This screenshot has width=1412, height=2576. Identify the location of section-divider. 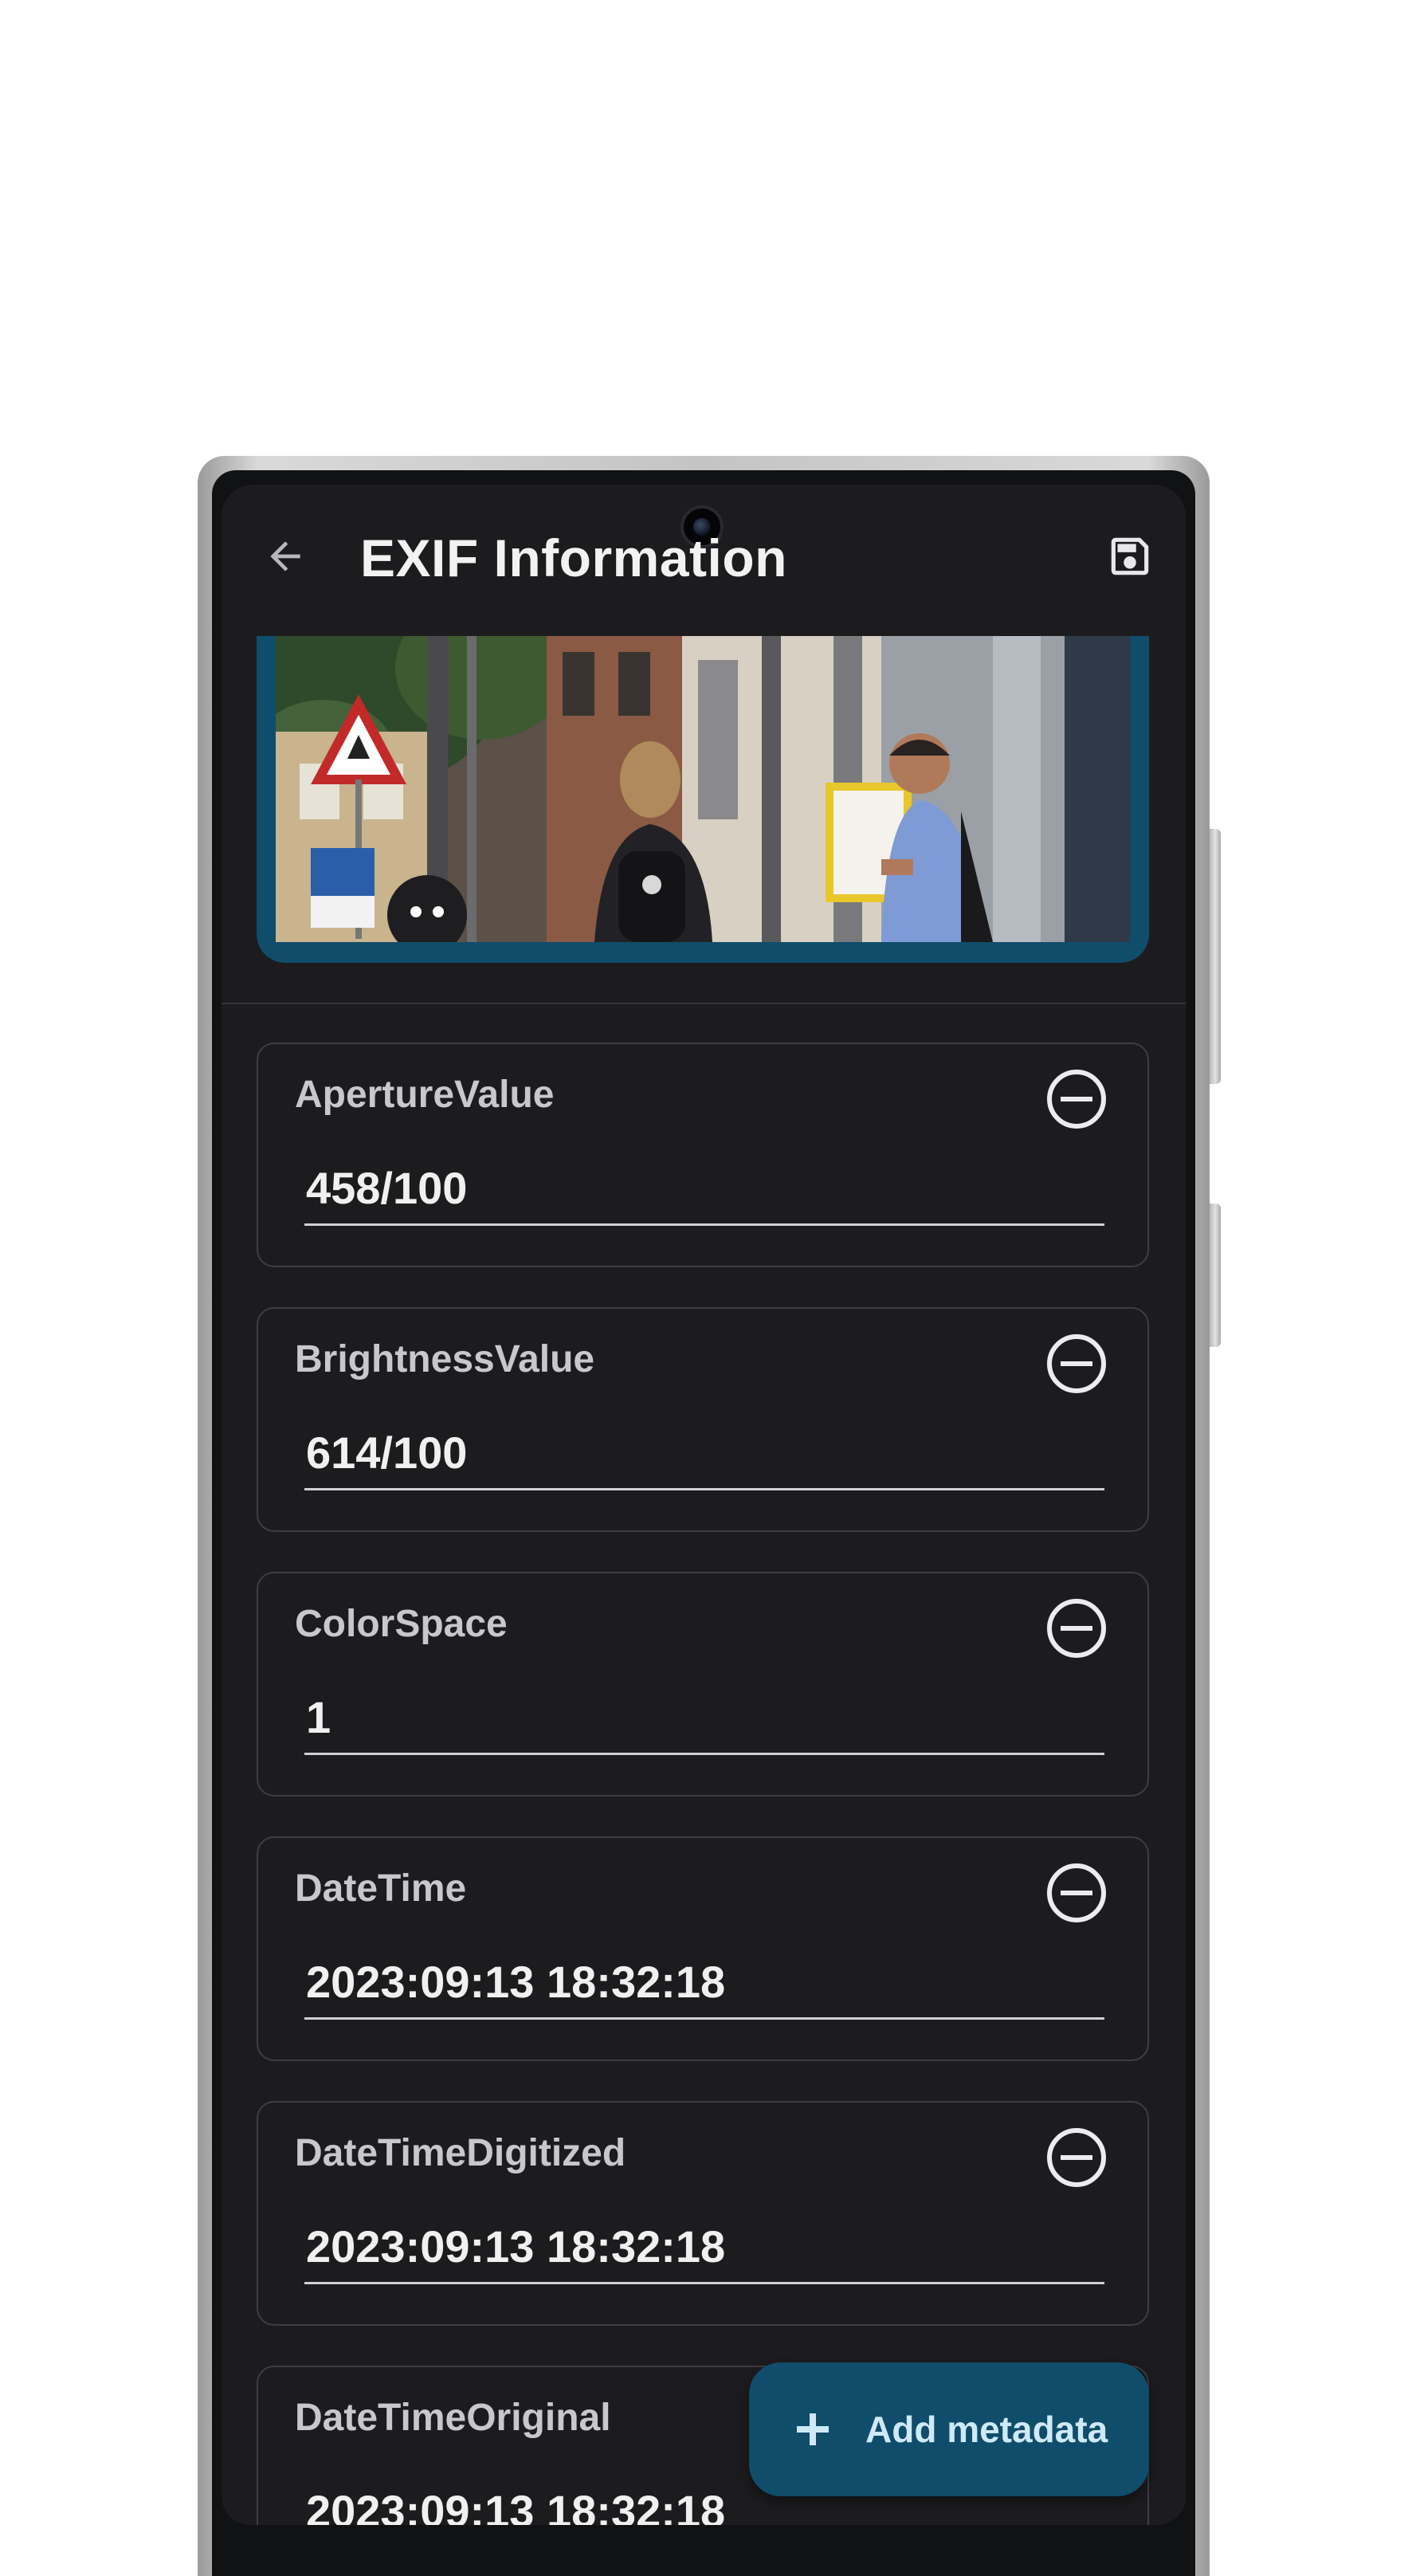
(704, 1003).